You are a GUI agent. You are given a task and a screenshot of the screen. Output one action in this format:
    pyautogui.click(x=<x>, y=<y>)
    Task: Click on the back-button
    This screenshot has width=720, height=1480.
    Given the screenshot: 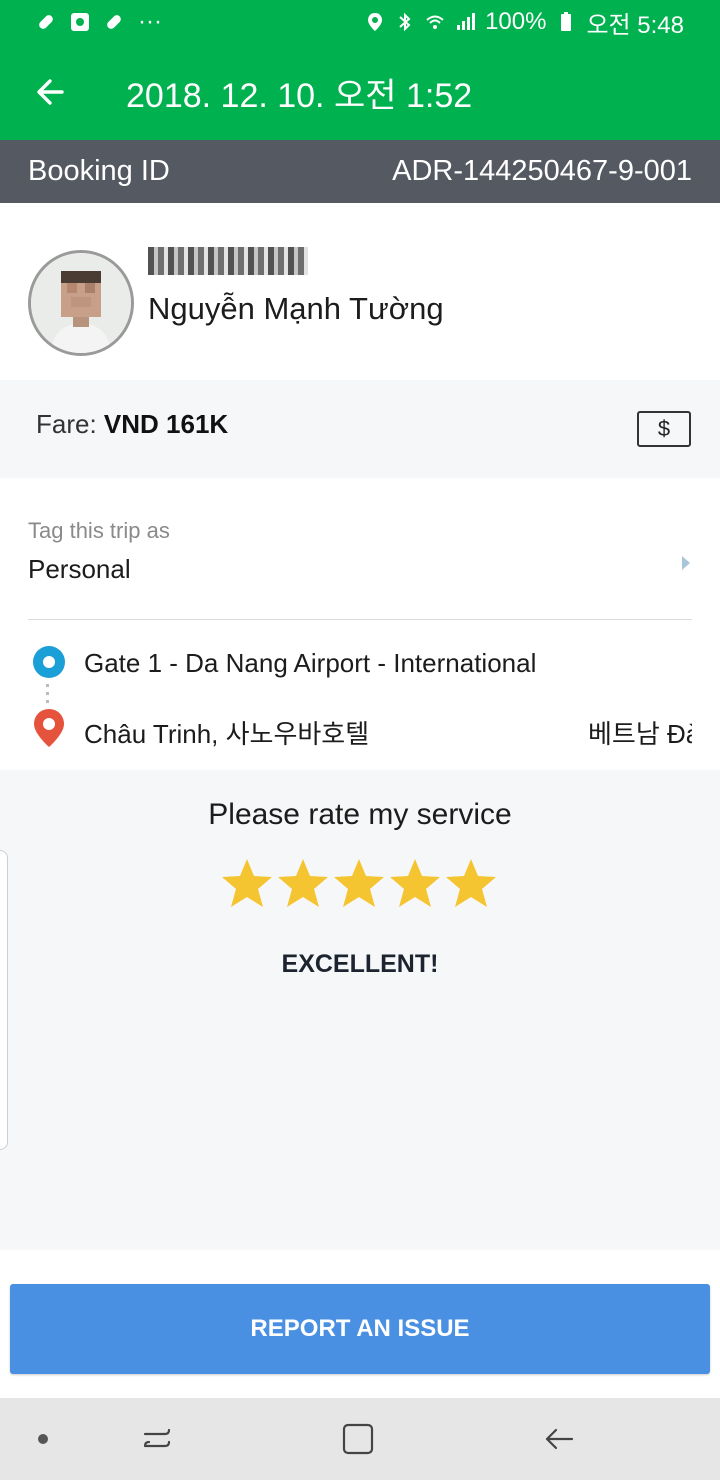 What is the action you would take?
    pyautogui.click(x=50, y=92)
    